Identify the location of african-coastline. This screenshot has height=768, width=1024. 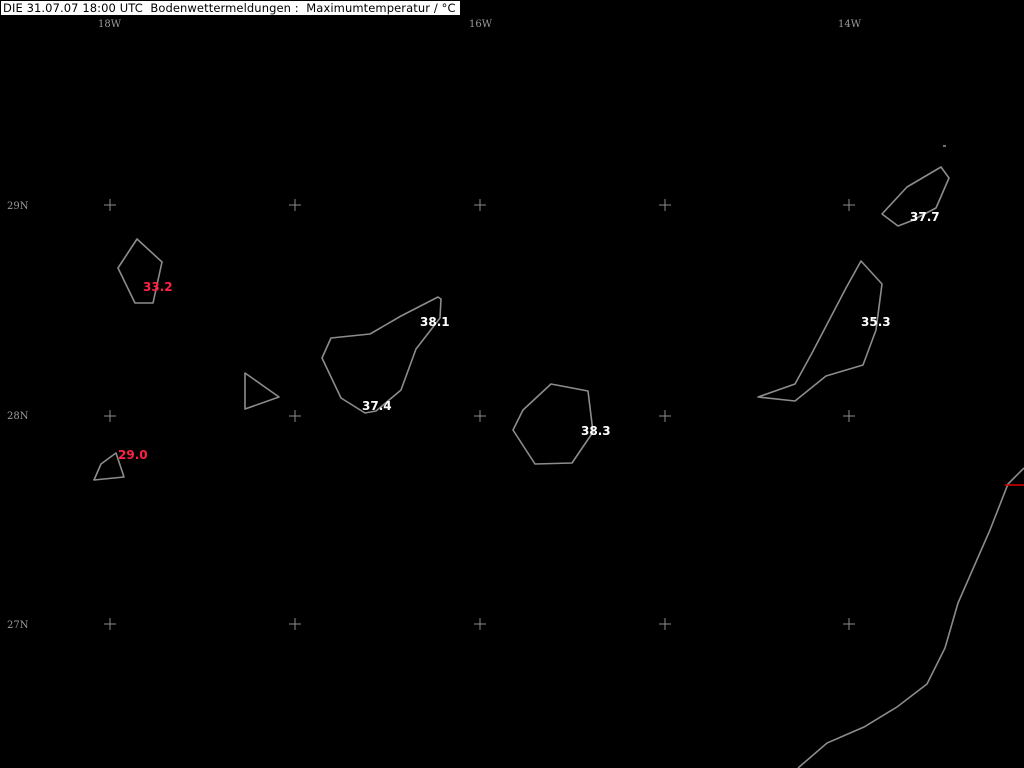
(910, 617).